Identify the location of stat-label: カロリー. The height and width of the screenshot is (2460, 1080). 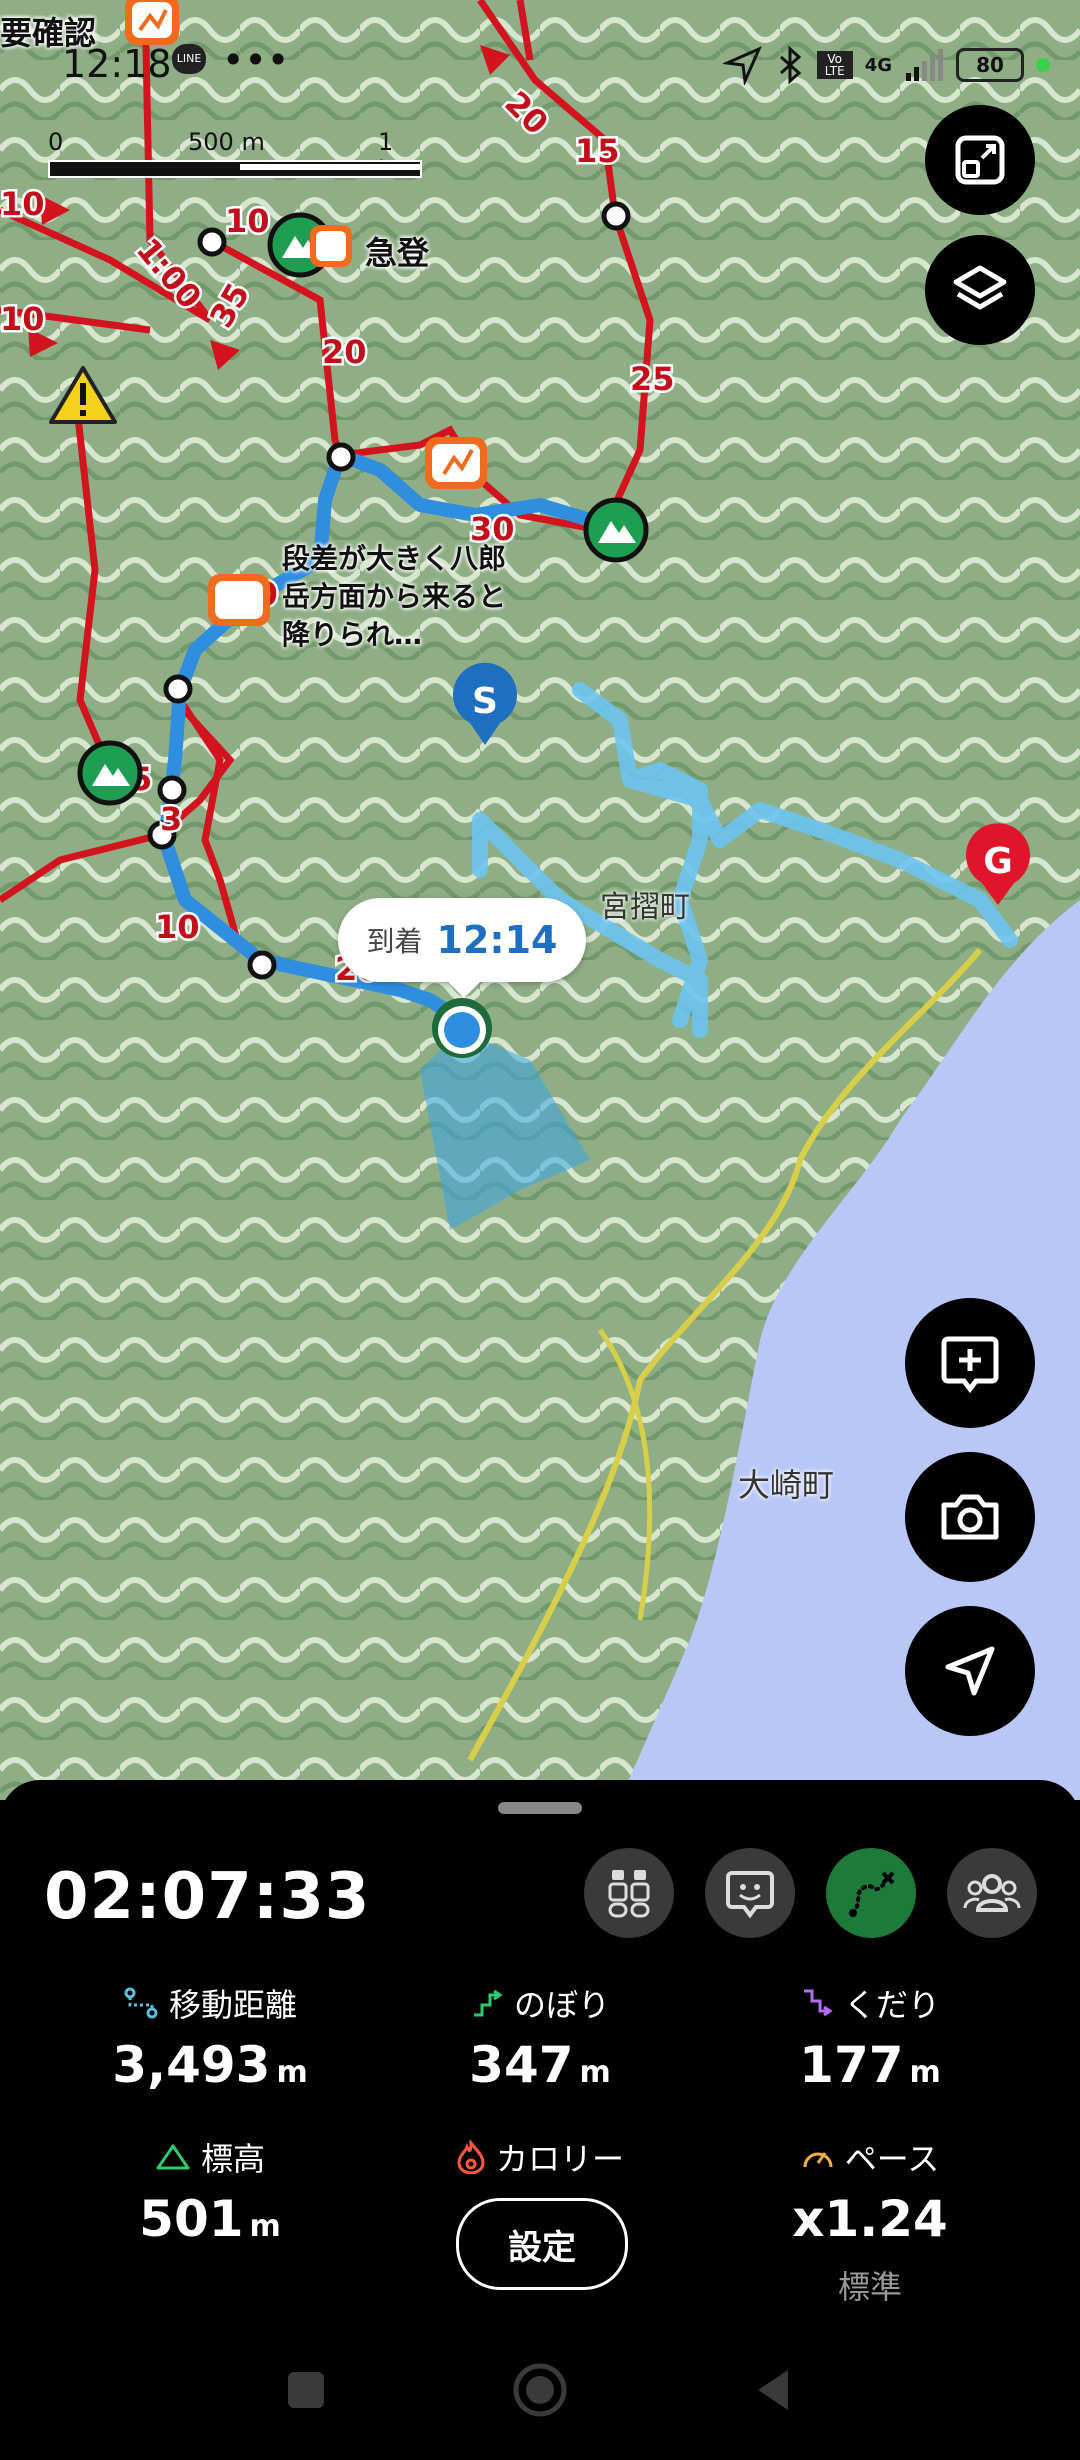
(559, 2159).